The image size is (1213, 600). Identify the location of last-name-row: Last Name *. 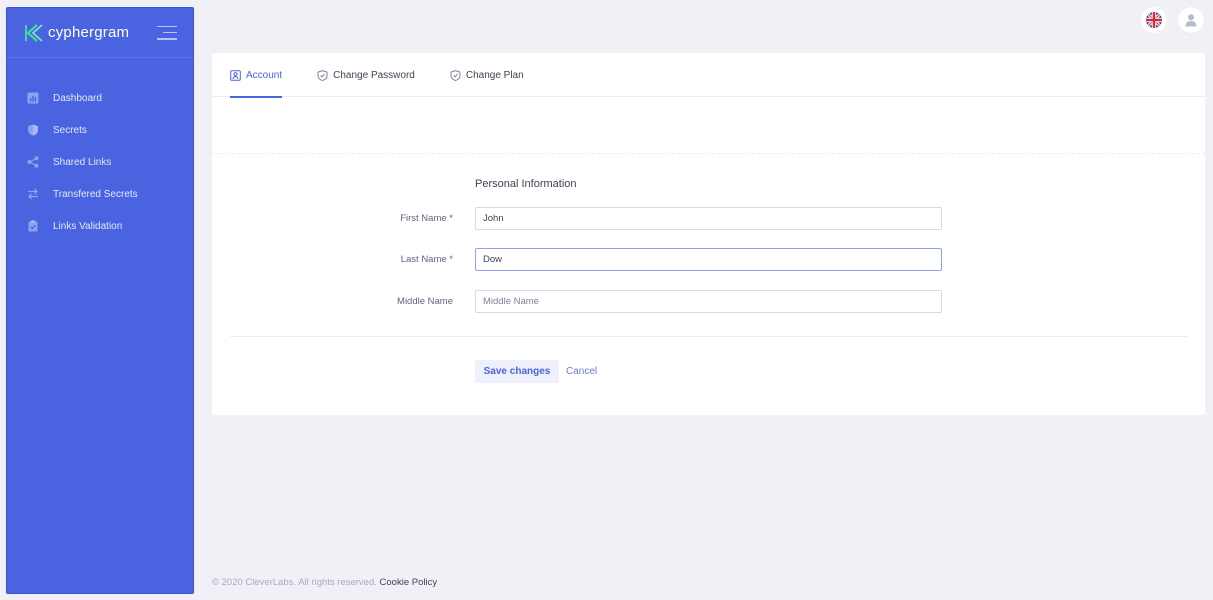
(708, 259).